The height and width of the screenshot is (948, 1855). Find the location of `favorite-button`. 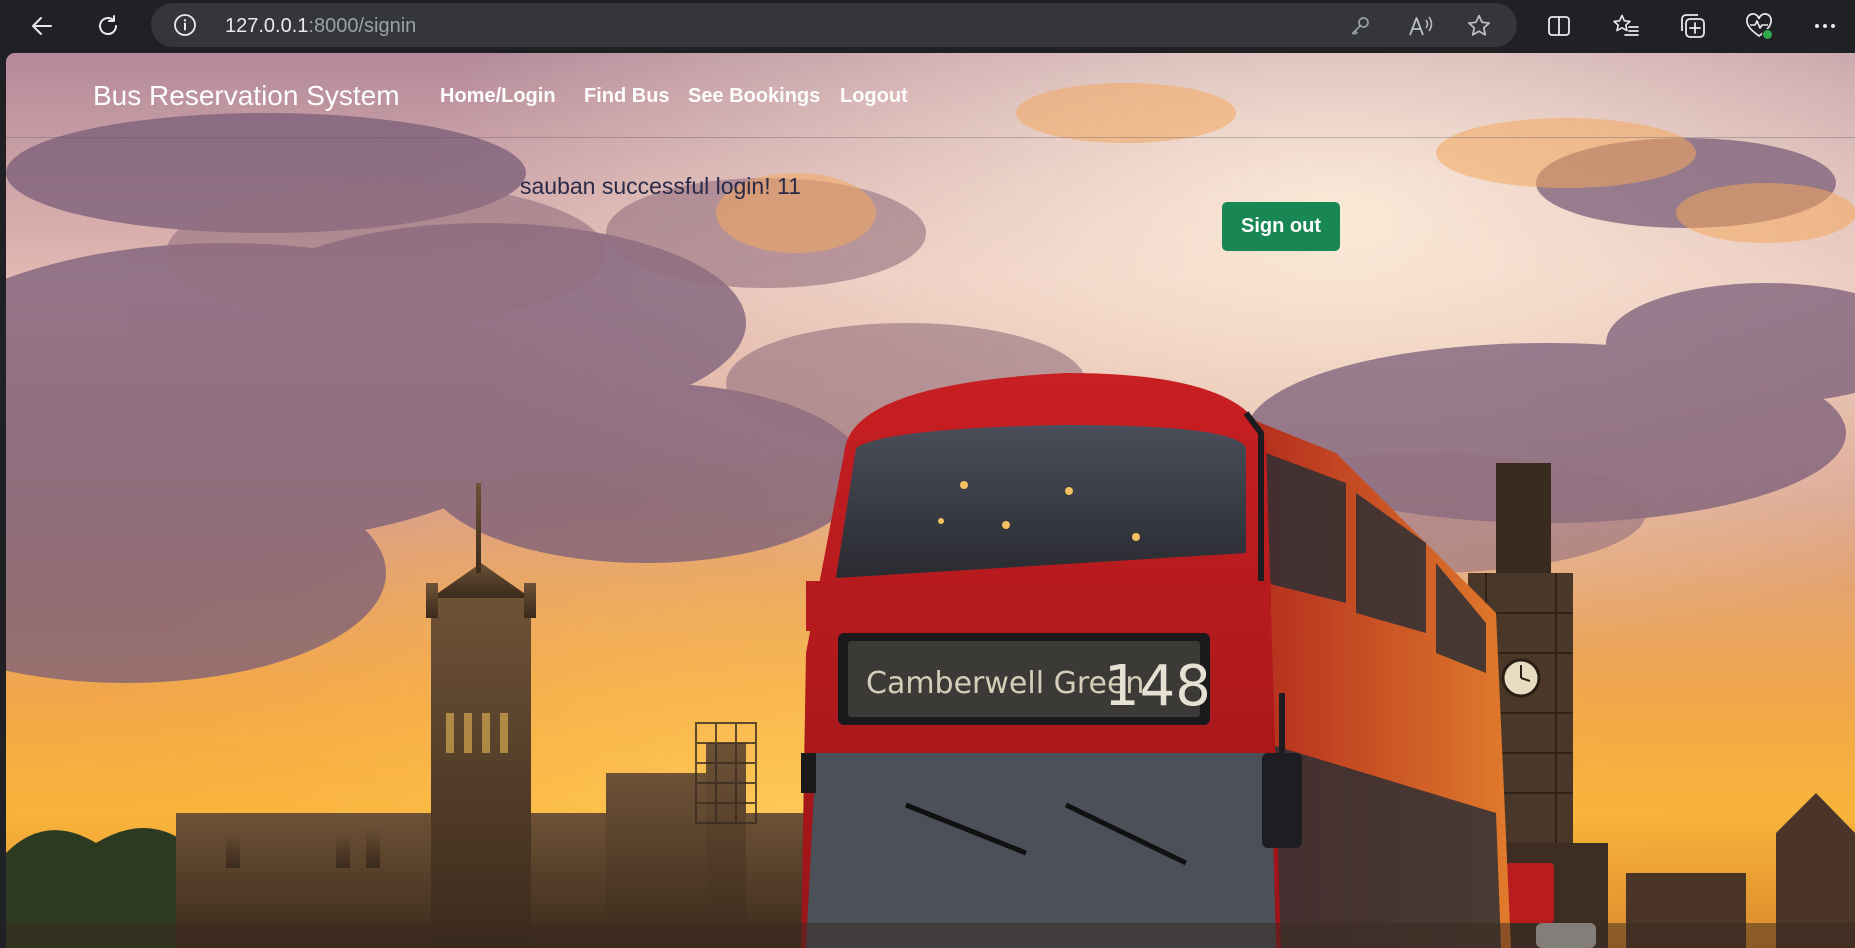

favorite-button is located at coordinates (1479, 26).